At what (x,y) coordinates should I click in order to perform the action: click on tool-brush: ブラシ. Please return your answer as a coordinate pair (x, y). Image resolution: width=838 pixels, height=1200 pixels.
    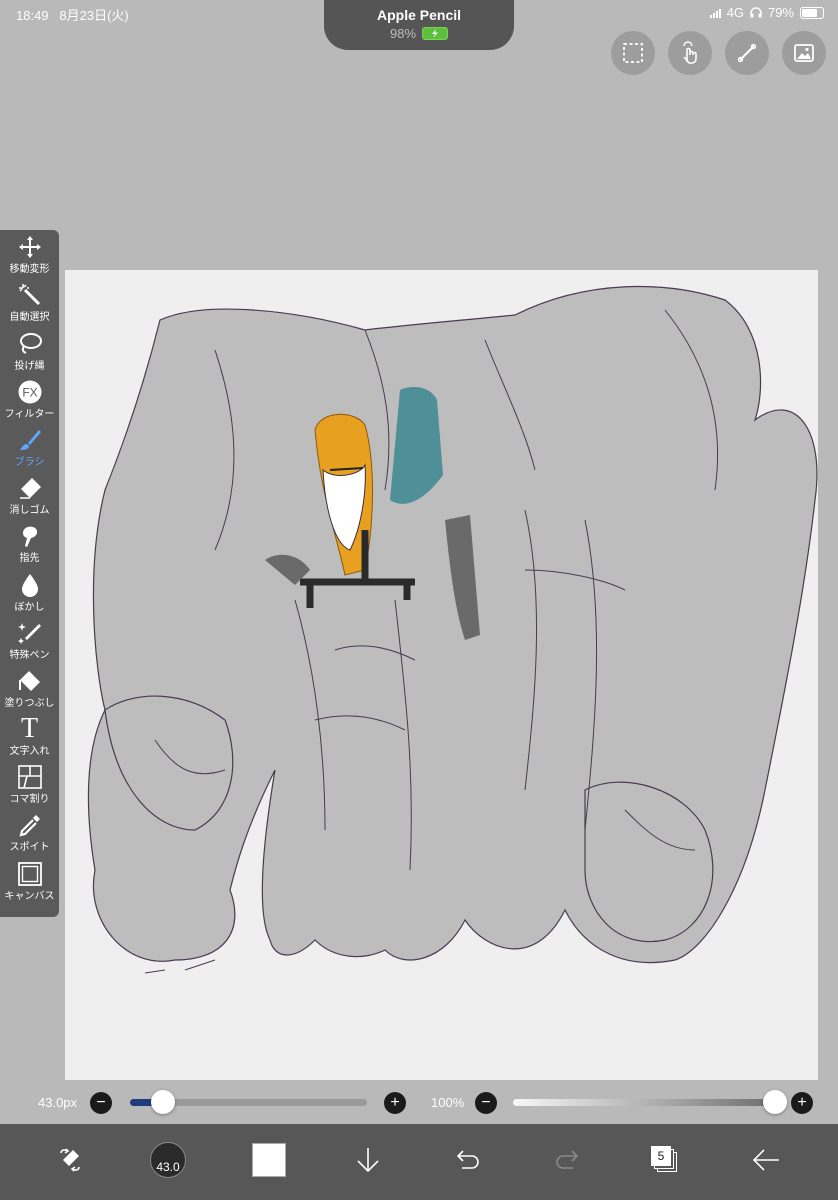
    Looking at the image, I should click on (29, 447).